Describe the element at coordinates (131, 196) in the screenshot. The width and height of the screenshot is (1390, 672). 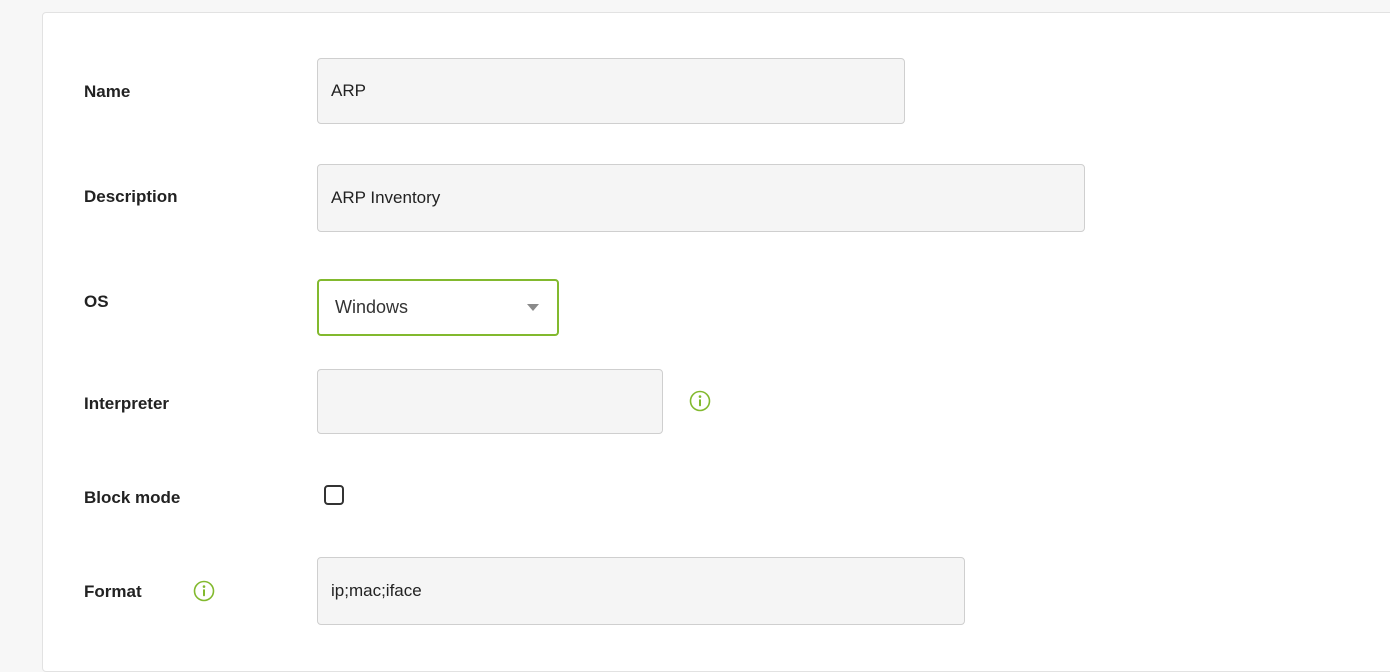
I see `description-label: Description` at that location.